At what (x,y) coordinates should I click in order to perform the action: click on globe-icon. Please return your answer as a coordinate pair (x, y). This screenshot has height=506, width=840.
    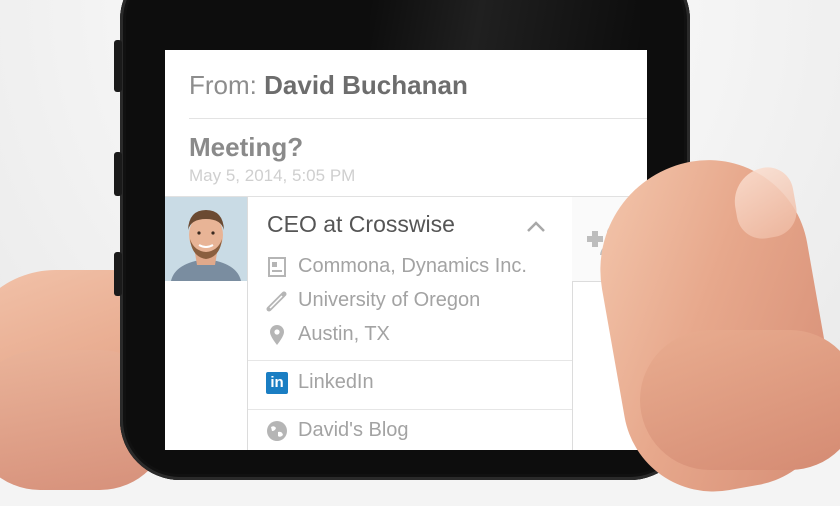
    Looking at the image, I should click on (277, 431).